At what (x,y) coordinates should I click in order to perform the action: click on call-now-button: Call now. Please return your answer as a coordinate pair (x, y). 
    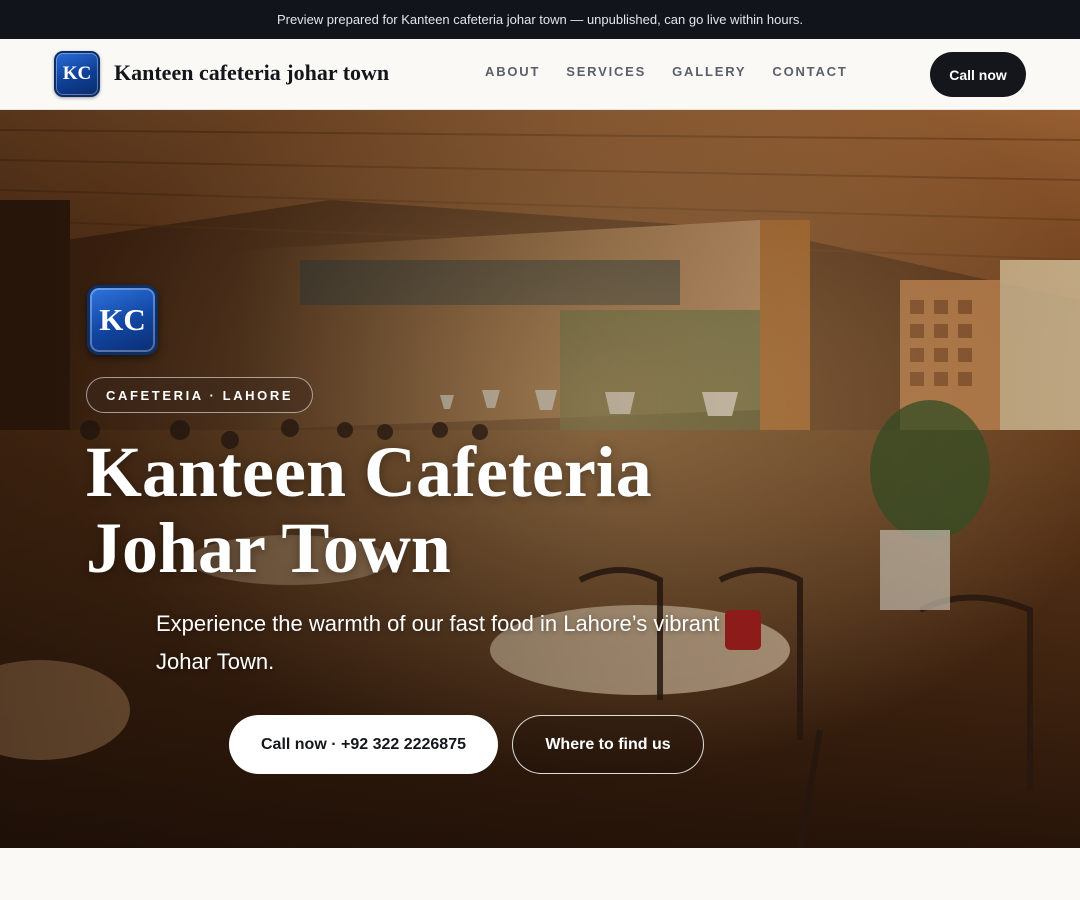
    Looking at the image, I should click on (978, 74).